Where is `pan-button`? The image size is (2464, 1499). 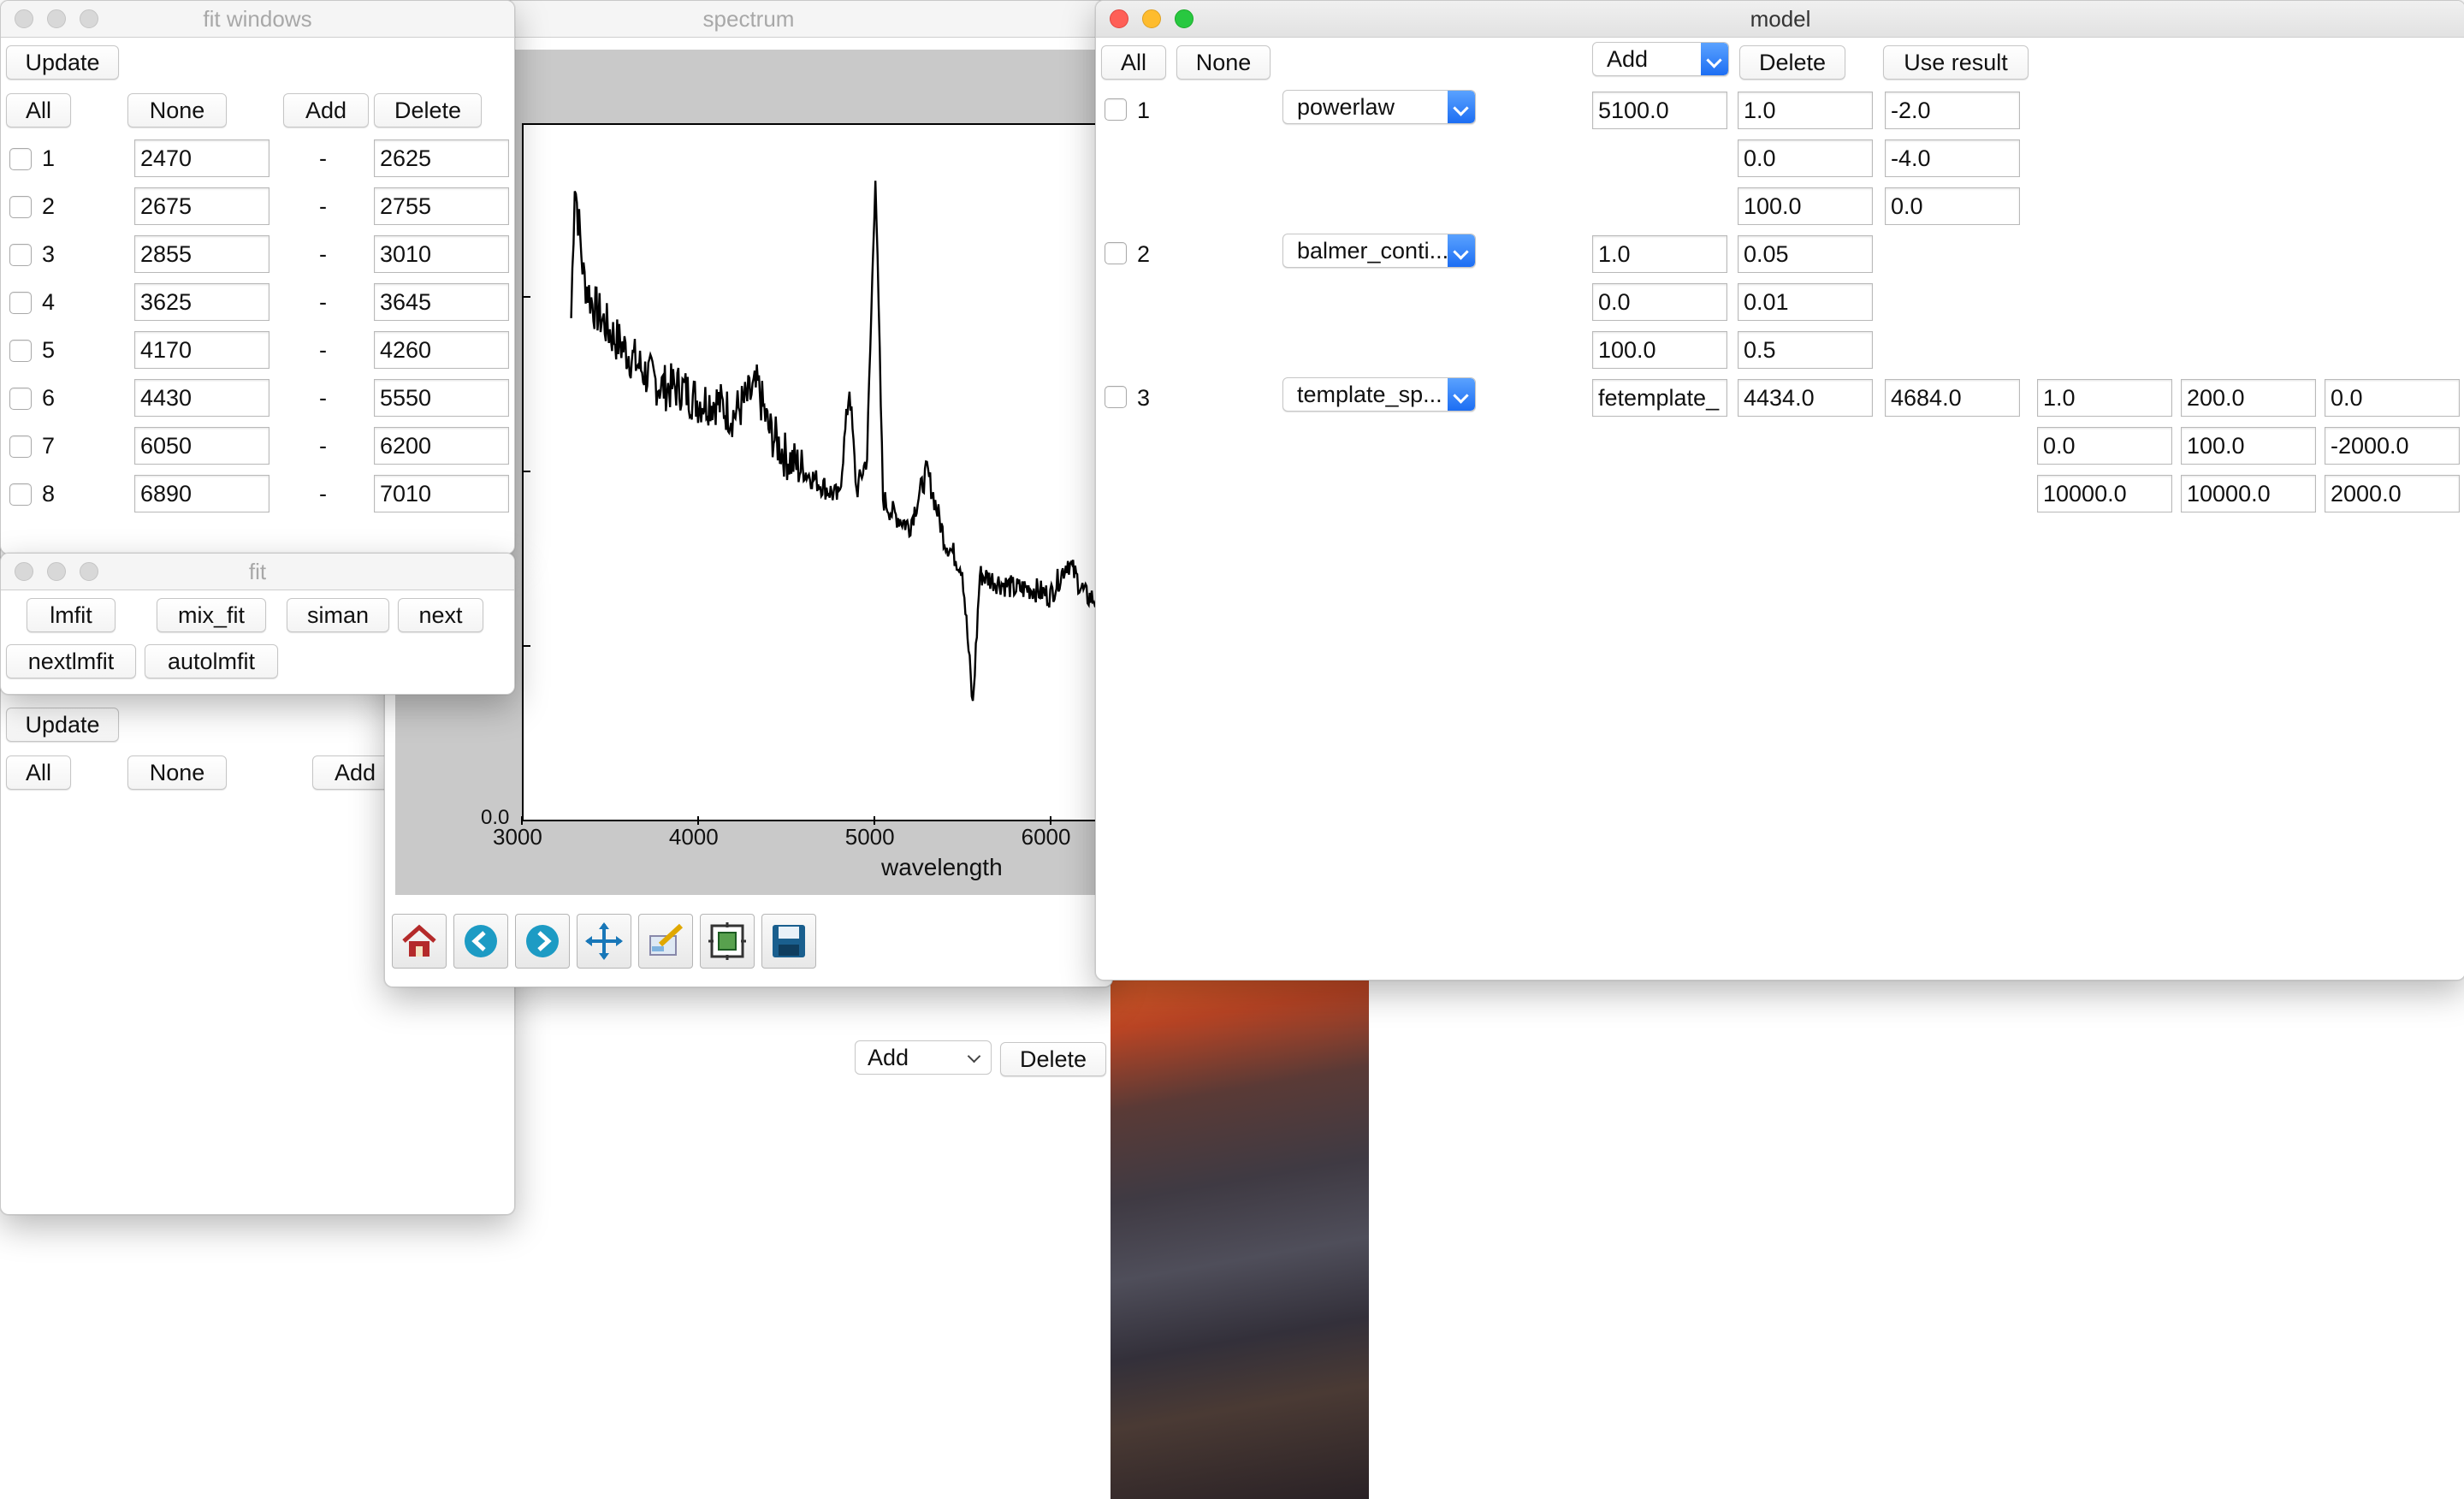
pan-button is located at coordinates (604, 941).